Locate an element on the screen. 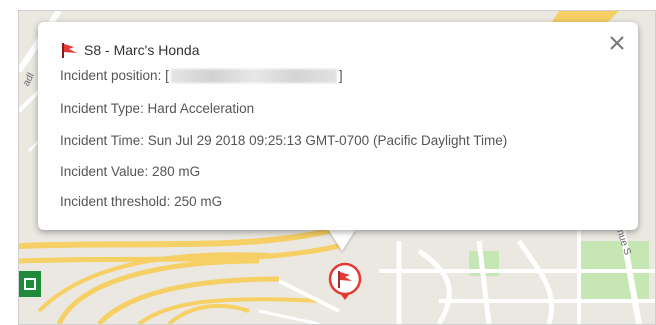 This screenshot has height=325, width=656. incident-type: Incident Type: Hard Acceleration is located at coordinates (157, 108).